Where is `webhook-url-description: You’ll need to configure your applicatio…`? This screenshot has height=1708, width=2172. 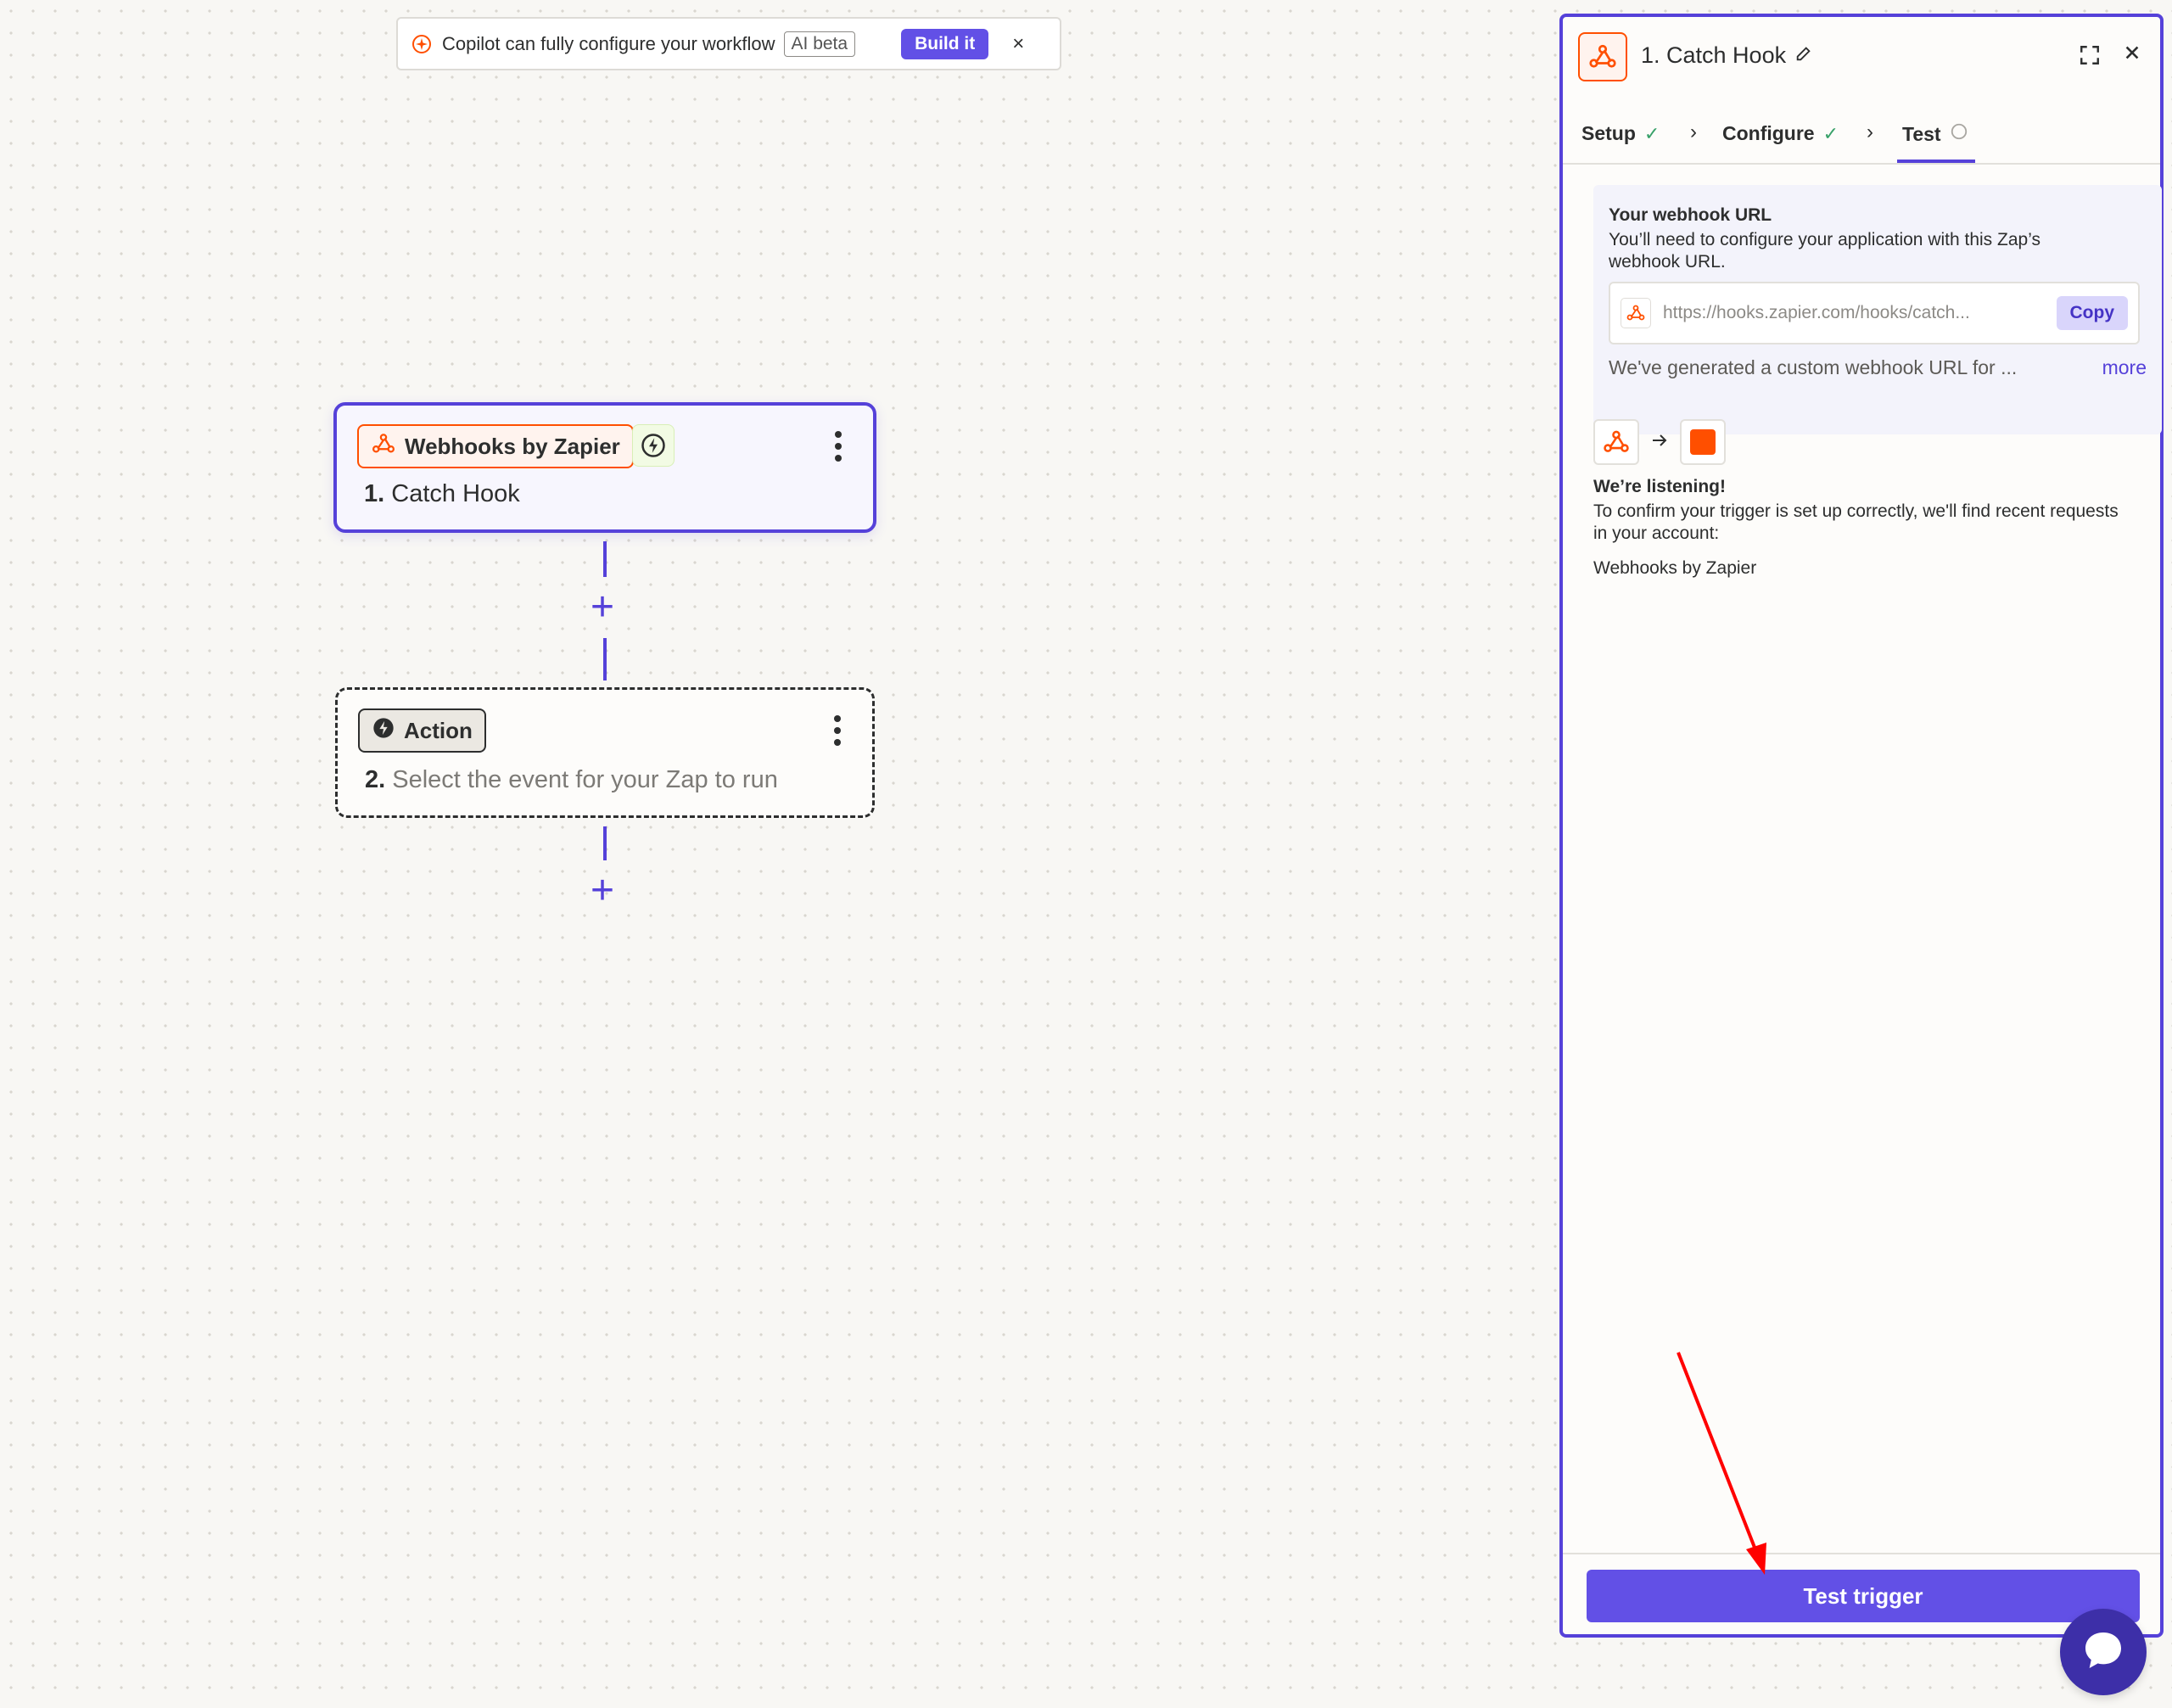 webhook-url-description: You’ll need to configure your applicatio… is located at coordinates (1825, 251).